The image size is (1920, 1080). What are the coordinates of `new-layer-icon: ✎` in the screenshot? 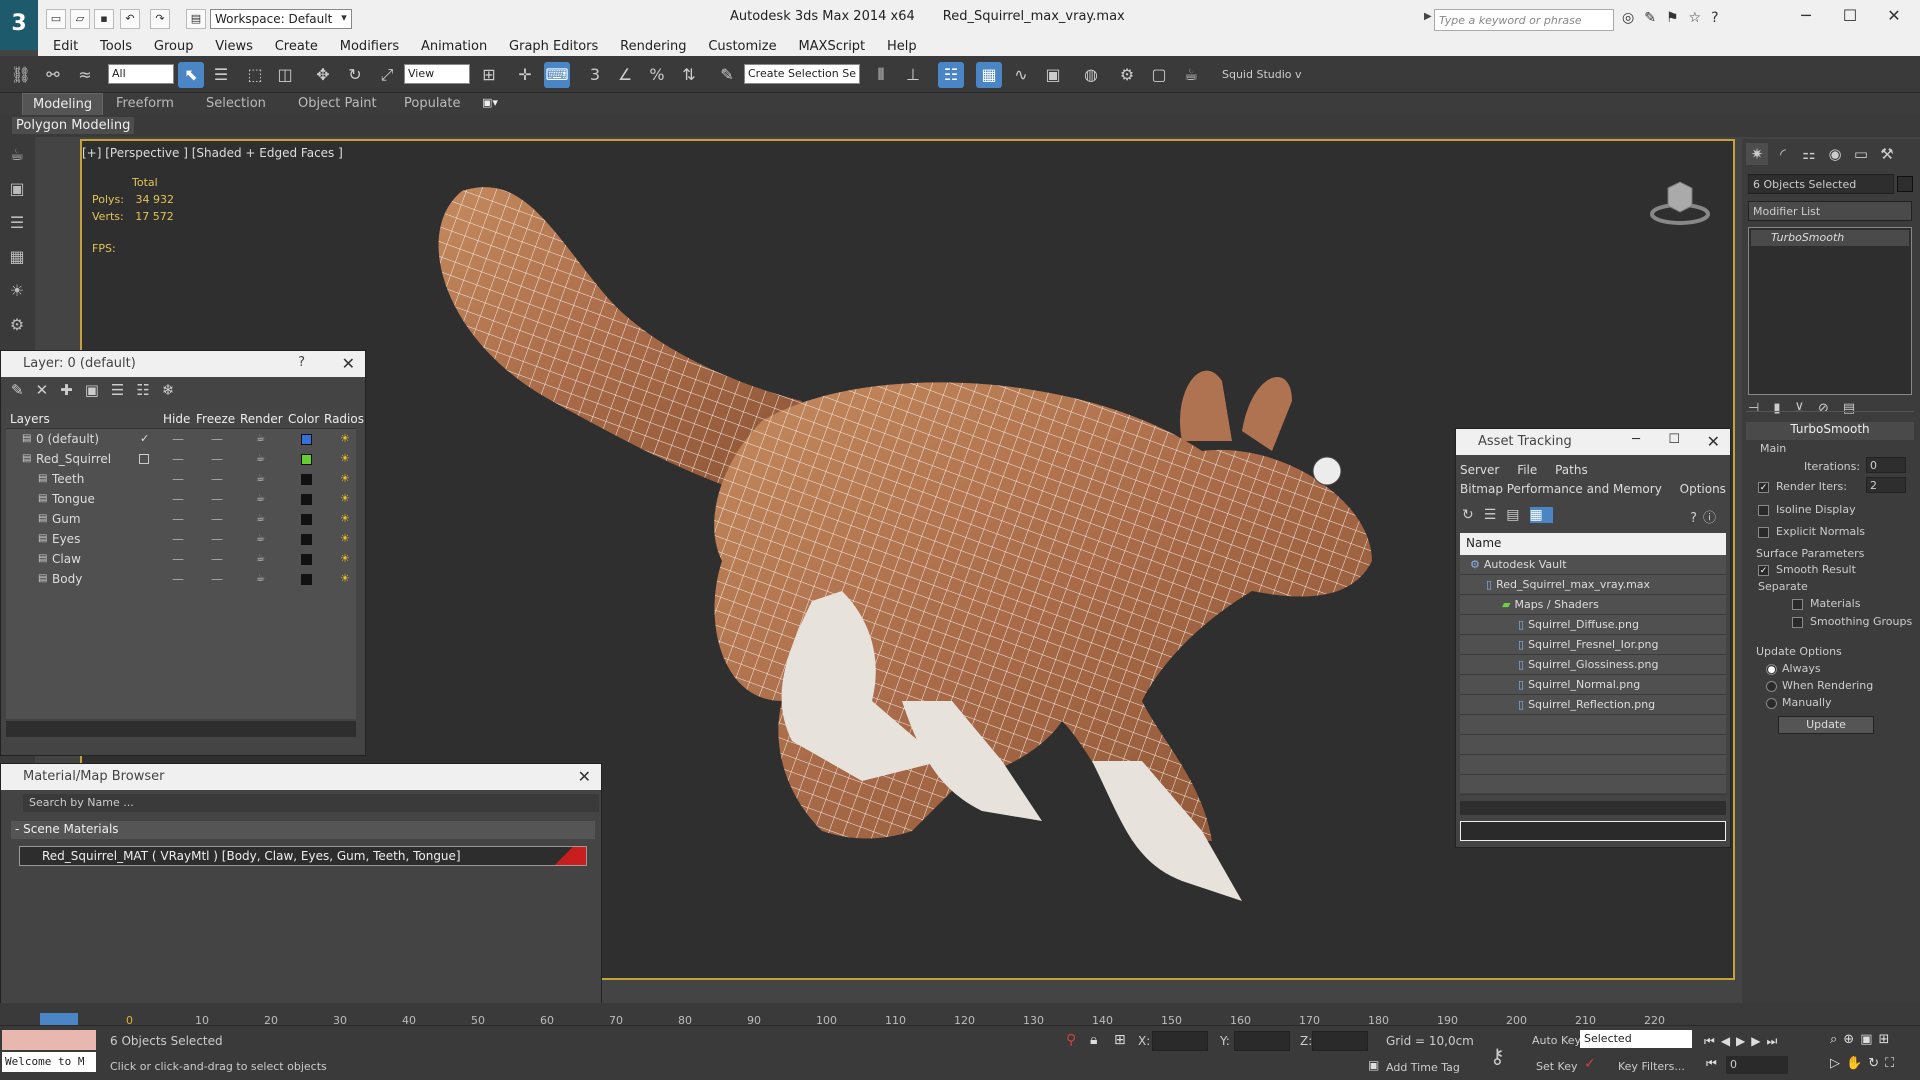 It's located at (23, 390).